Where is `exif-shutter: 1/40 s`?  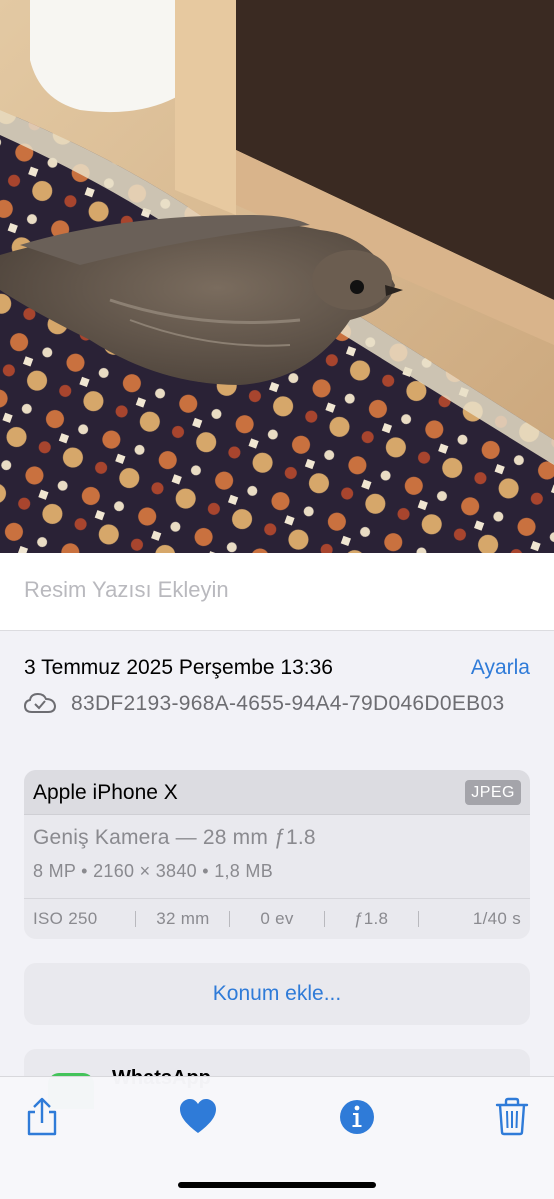 exif-shutter: 1/40 s is located at coordinates (497, 918).